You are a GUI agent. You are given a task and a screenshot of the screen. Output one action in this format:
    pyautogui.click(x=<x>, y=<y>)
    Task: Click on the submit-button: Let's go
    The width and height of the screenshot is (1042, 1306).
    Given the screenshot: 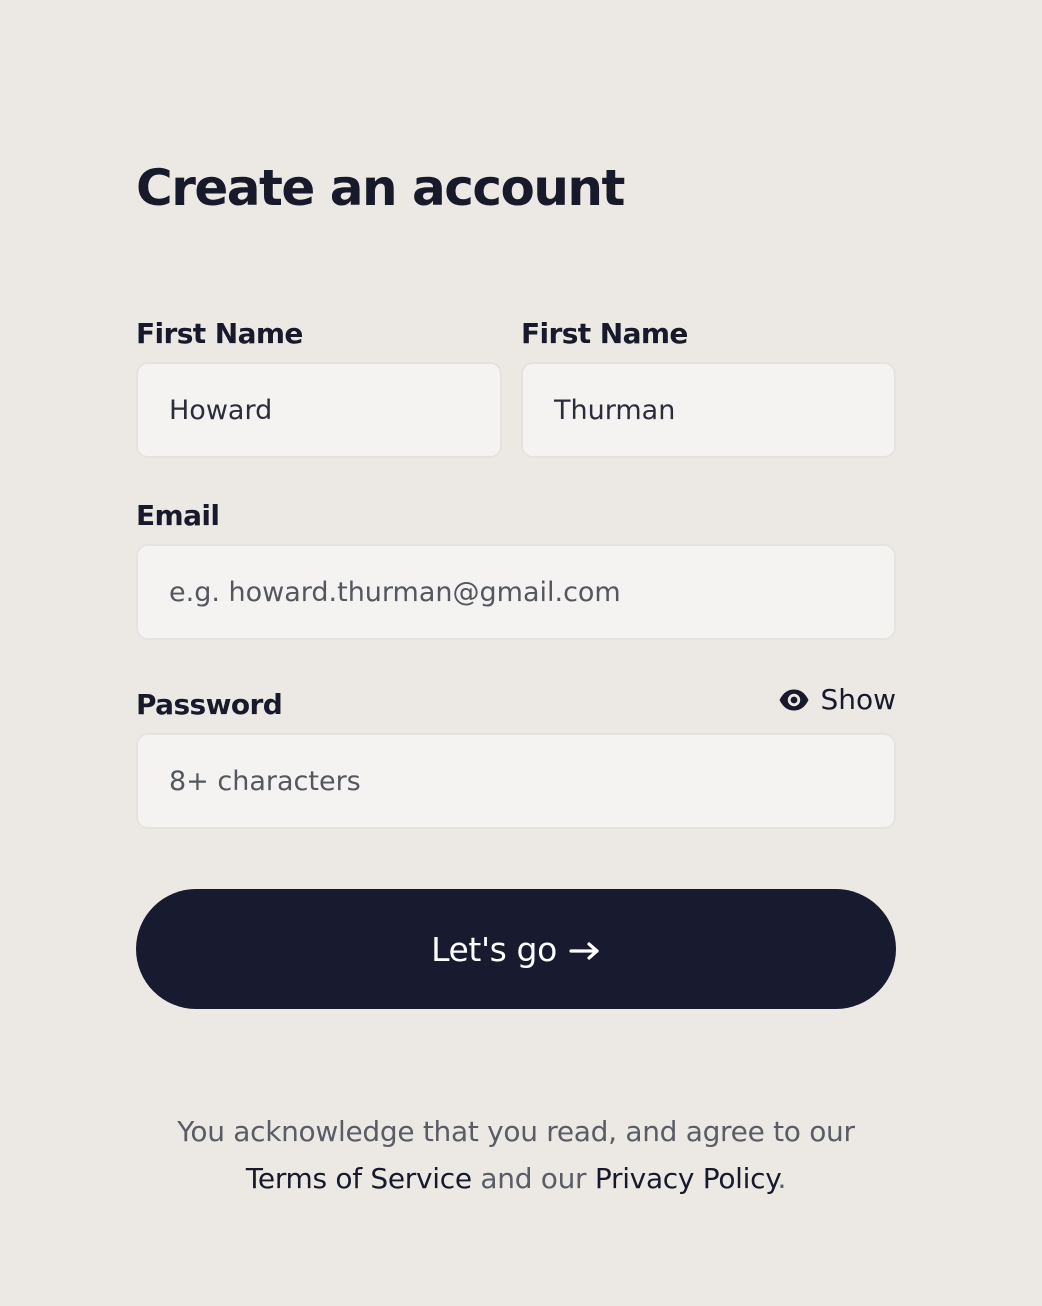 What is the action you would take?
    pyautogui.click(x=516, y=949)
    